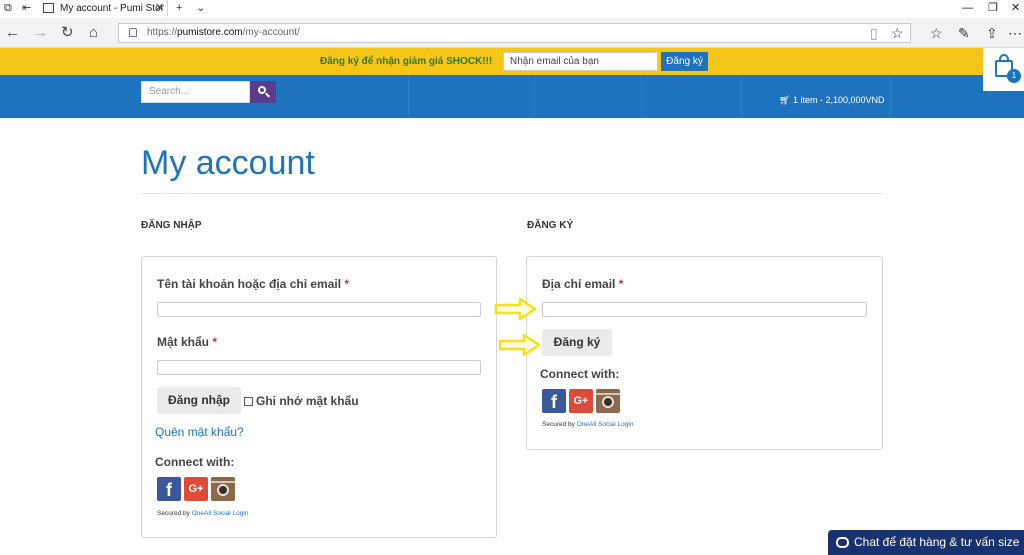 This screenshot has width=1024, height=555. What do you see at coordinates (319, 367) in the screenshot?
I see `password-input` at bounding box center [319, 367].